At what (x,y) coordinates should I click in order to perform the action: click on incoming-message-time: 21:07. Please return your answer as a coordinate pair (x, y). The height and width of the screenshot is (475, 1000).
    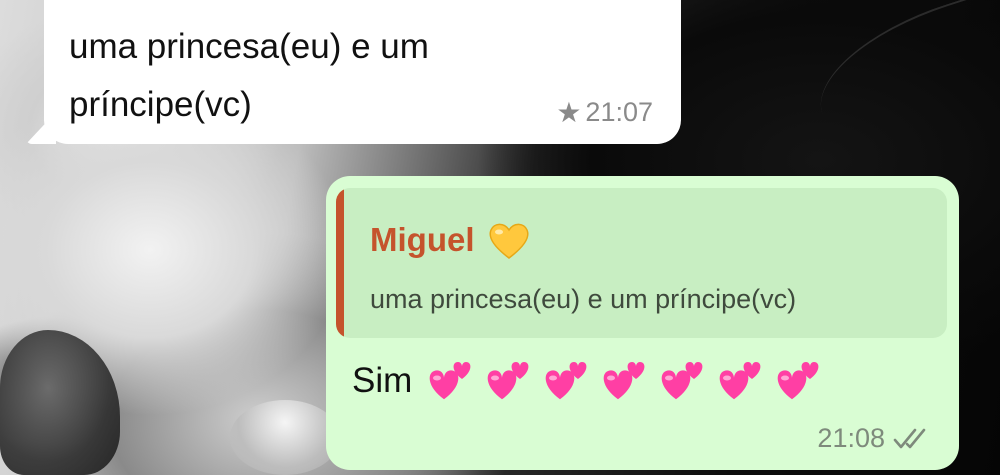
    Looking at the image, I should click on (619, 112).